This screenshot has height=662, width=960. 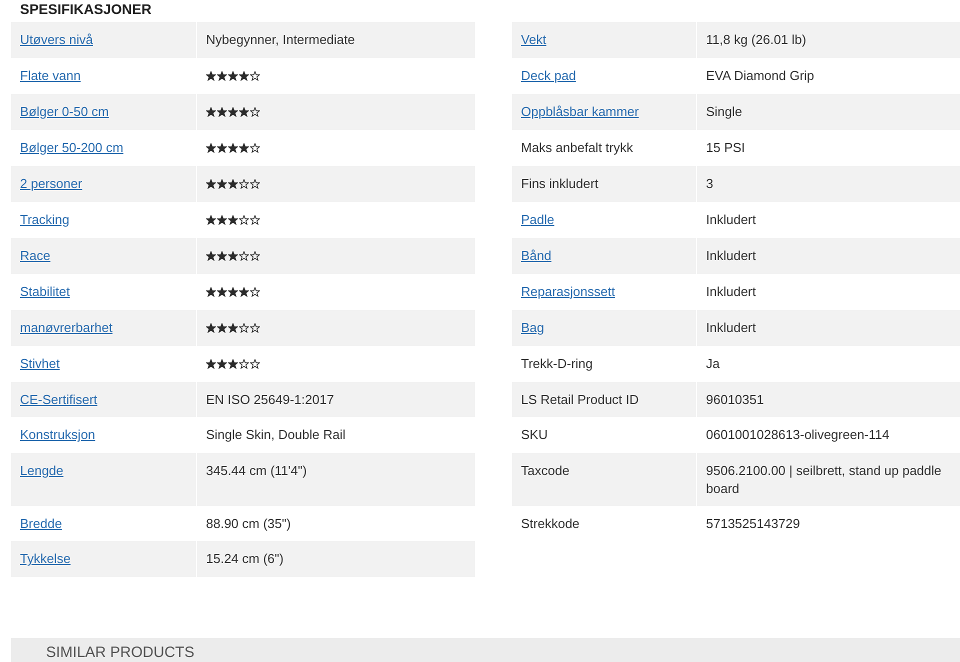 What do you see at coordinates (59, 399) in the screenshot?
I see `spec-link: CE-Sertifisert` at bounding box center [59, 399].